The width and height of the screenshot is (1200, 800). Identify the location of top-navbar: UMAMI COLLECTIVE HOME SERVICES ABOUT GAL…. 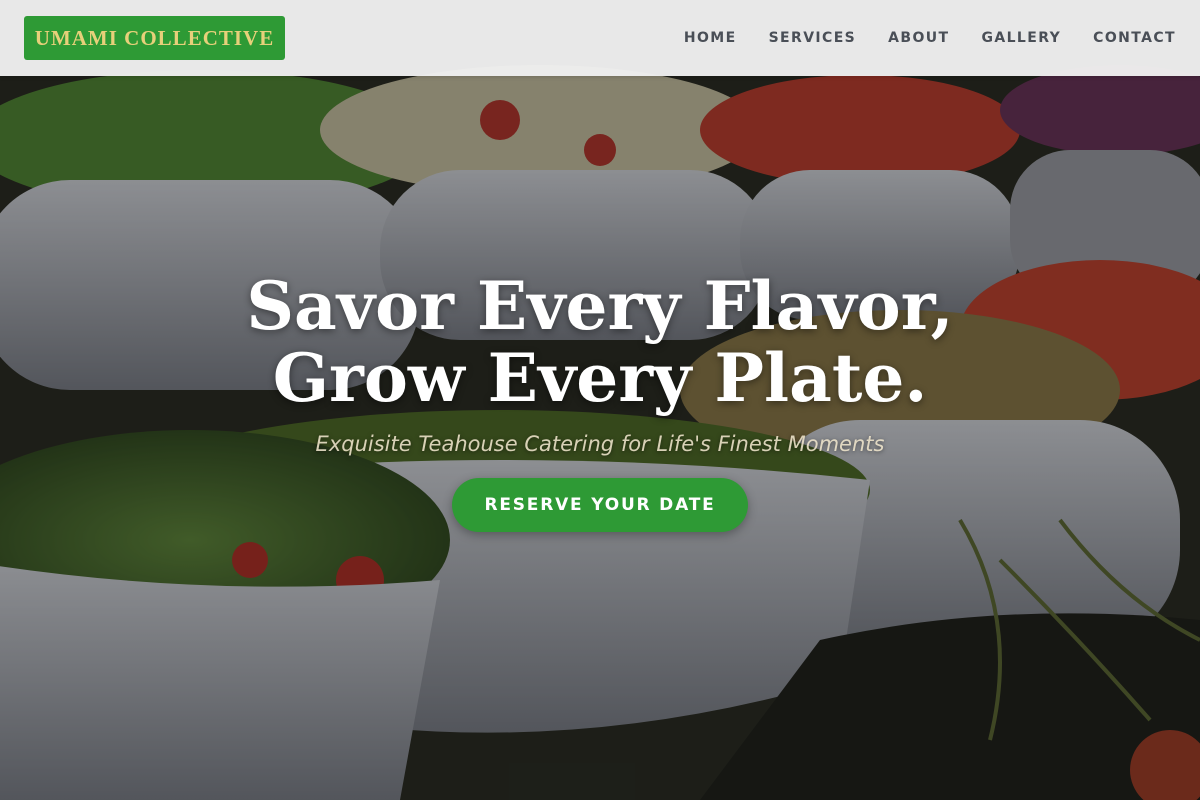
(600, 38).